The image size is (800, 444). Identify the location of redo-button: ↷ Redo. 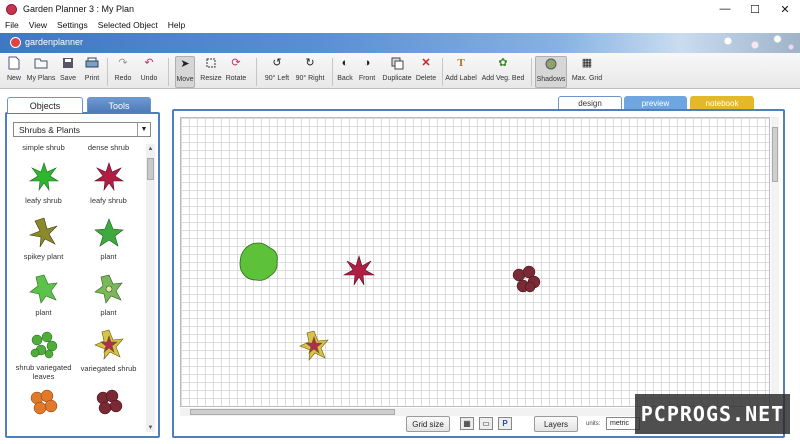
(123, 72).